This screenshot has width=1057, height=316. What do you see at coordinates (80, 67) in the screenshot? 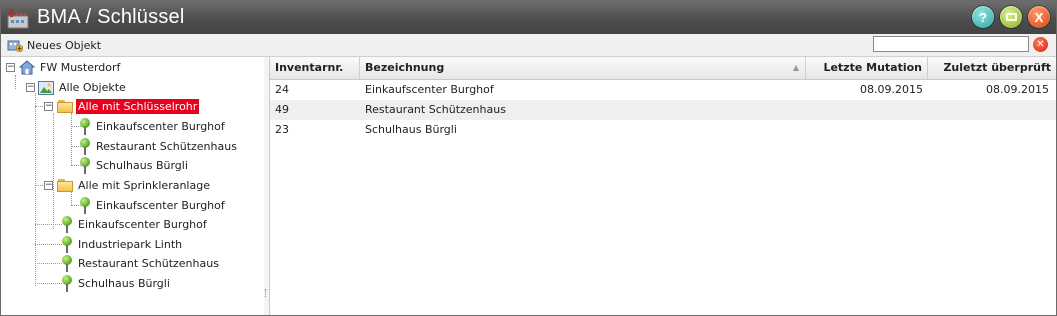
I see `tree-label-root: FW Musterdorf` at bounding box center [80, 67].